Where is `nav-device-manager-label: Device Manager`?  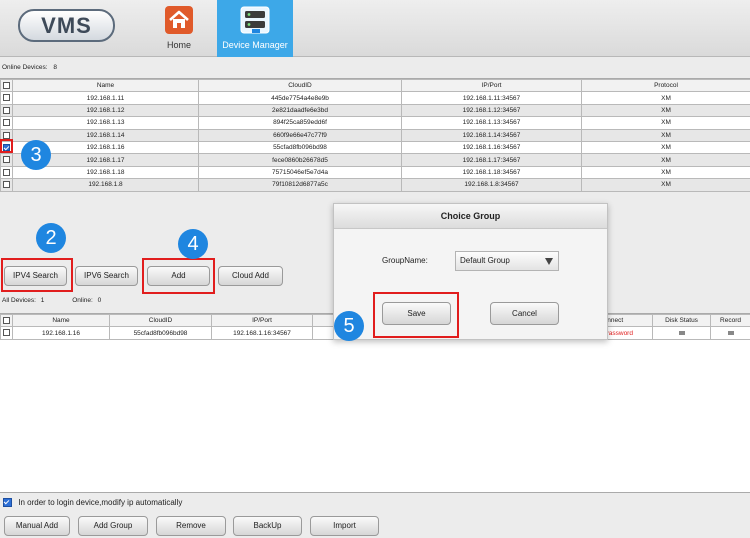
nav-device-manager-label: Device Manager is located at coordinates (255, 45).